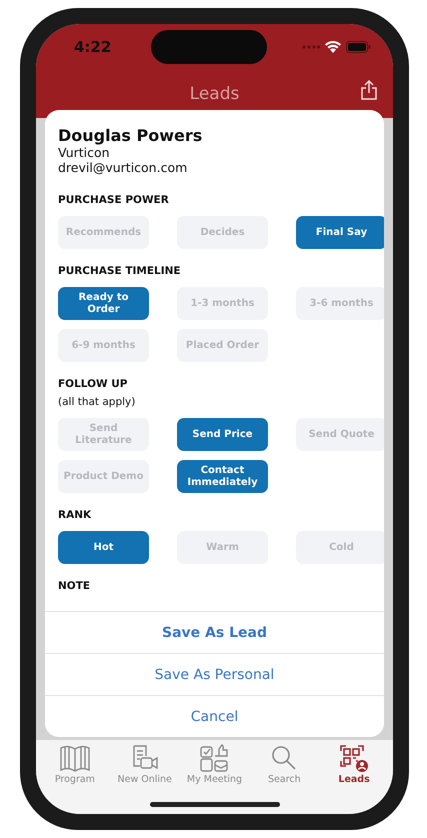  I want to click on section-title: PURCHASE POWER, so click(114, 200).